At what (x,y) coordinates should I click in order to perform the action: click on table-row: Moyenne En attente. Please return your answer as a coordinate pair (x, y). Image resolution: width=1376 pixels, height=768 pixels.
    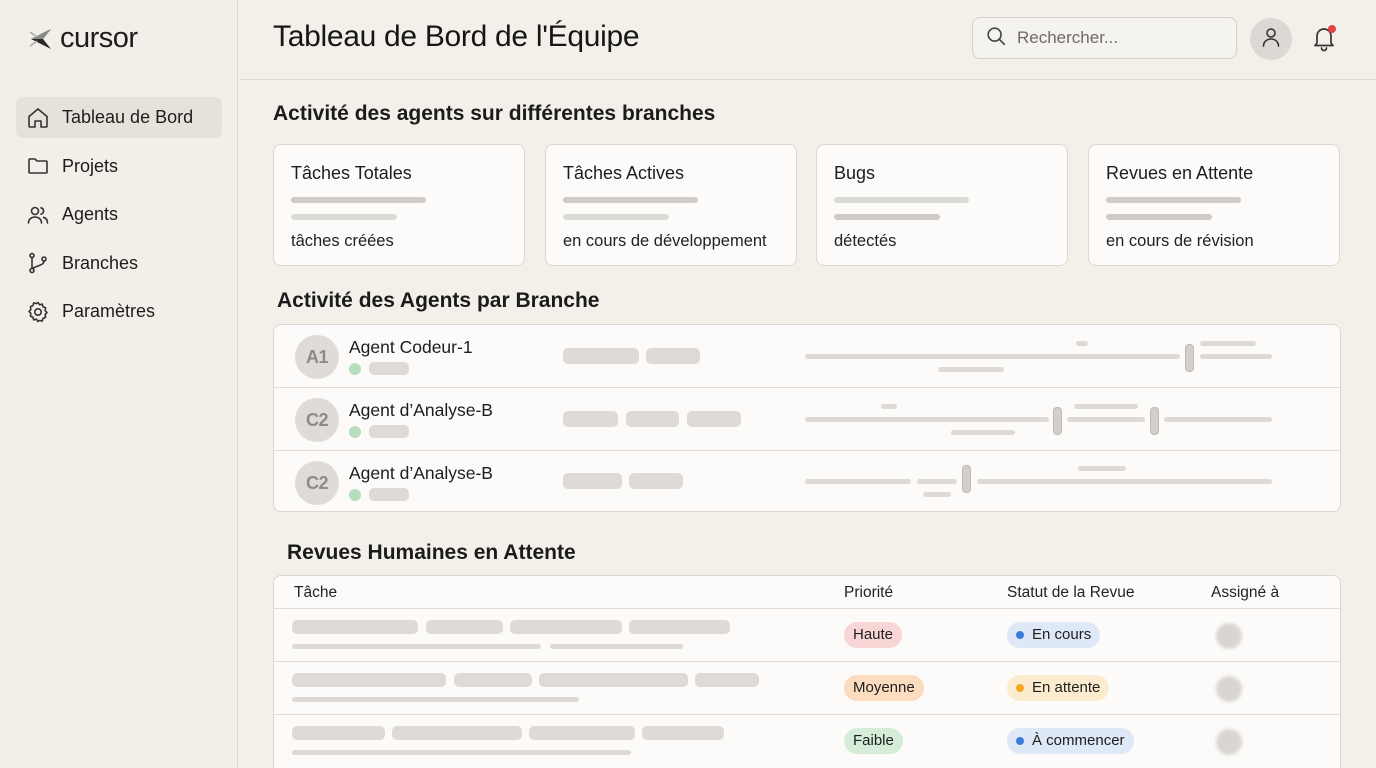
    Looking at the image, I should click on (807, 688).